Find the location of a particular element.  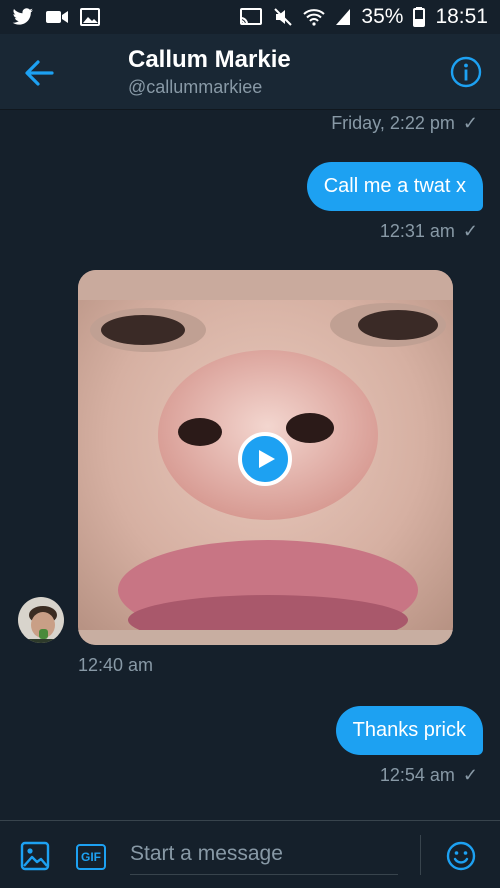

message-composer: GIF is located at coordinates (250, 854).